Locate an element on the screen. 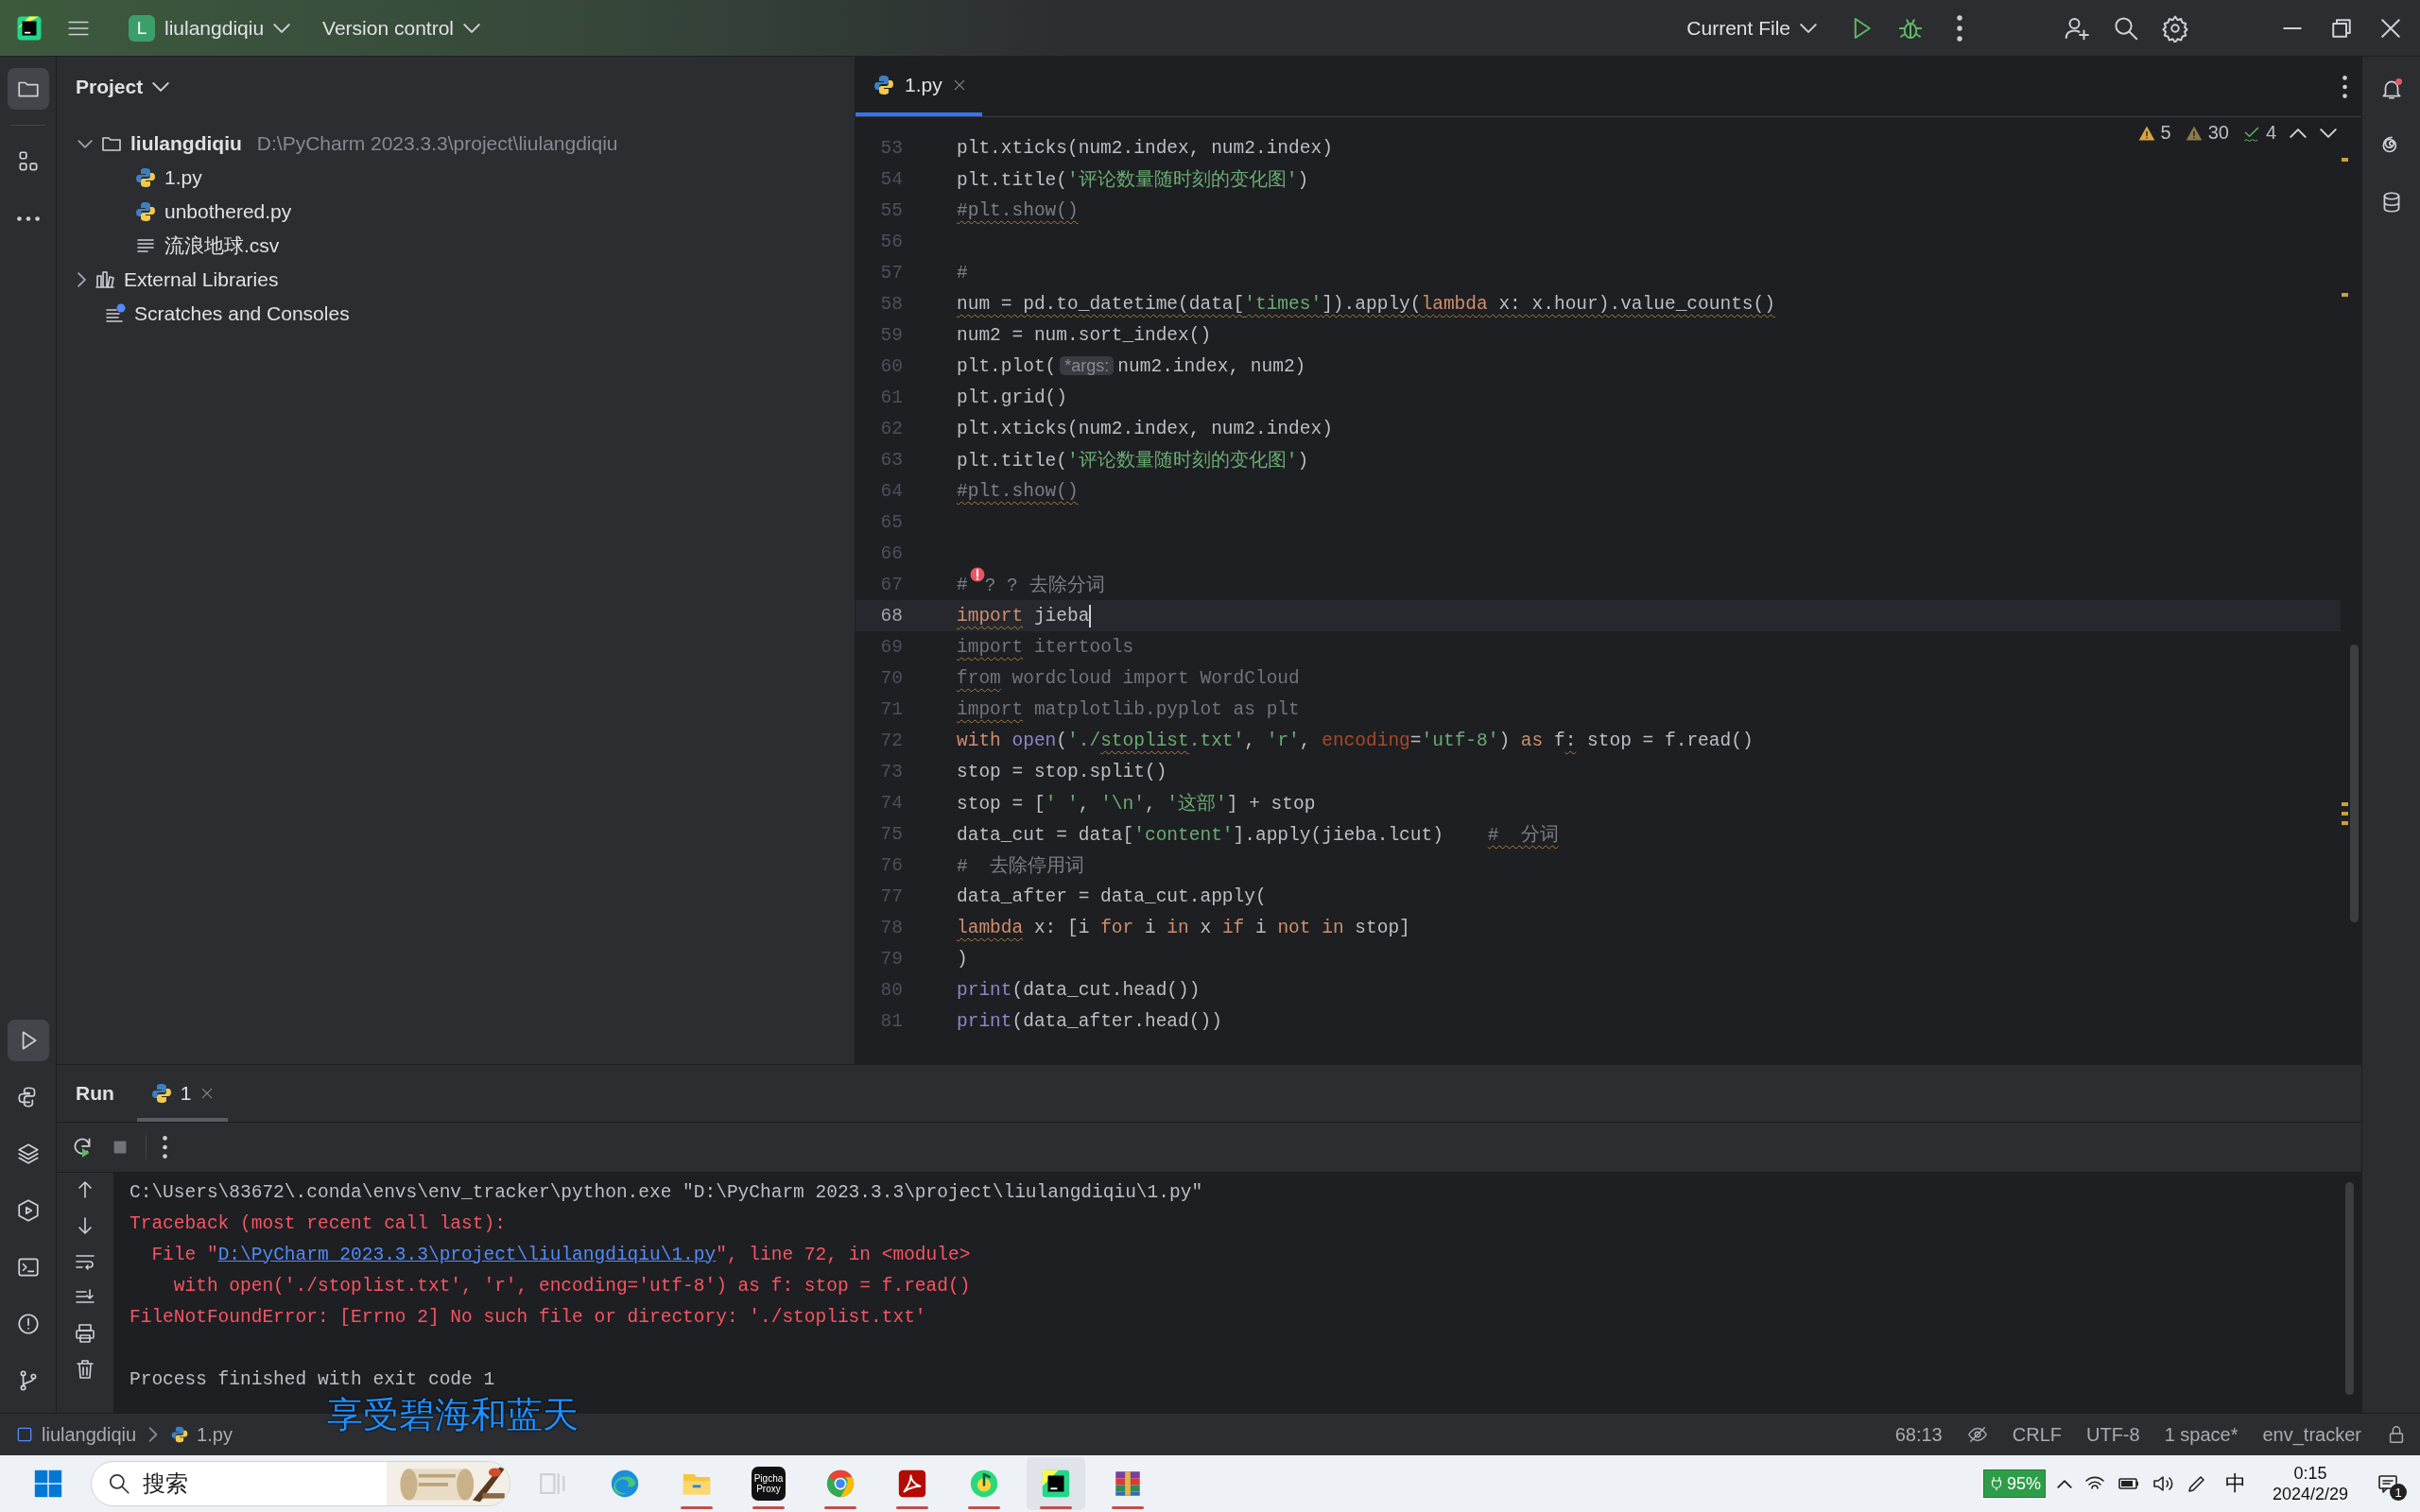 This screenshot has height=1512, width=2420. console-text: C:\Users\83672\.conda\envs\env_tracker\python.exe "D:\PyCharm 2023.3.3\project\liulangdiqiu\1.py" is located at coordinates (666, 1192).